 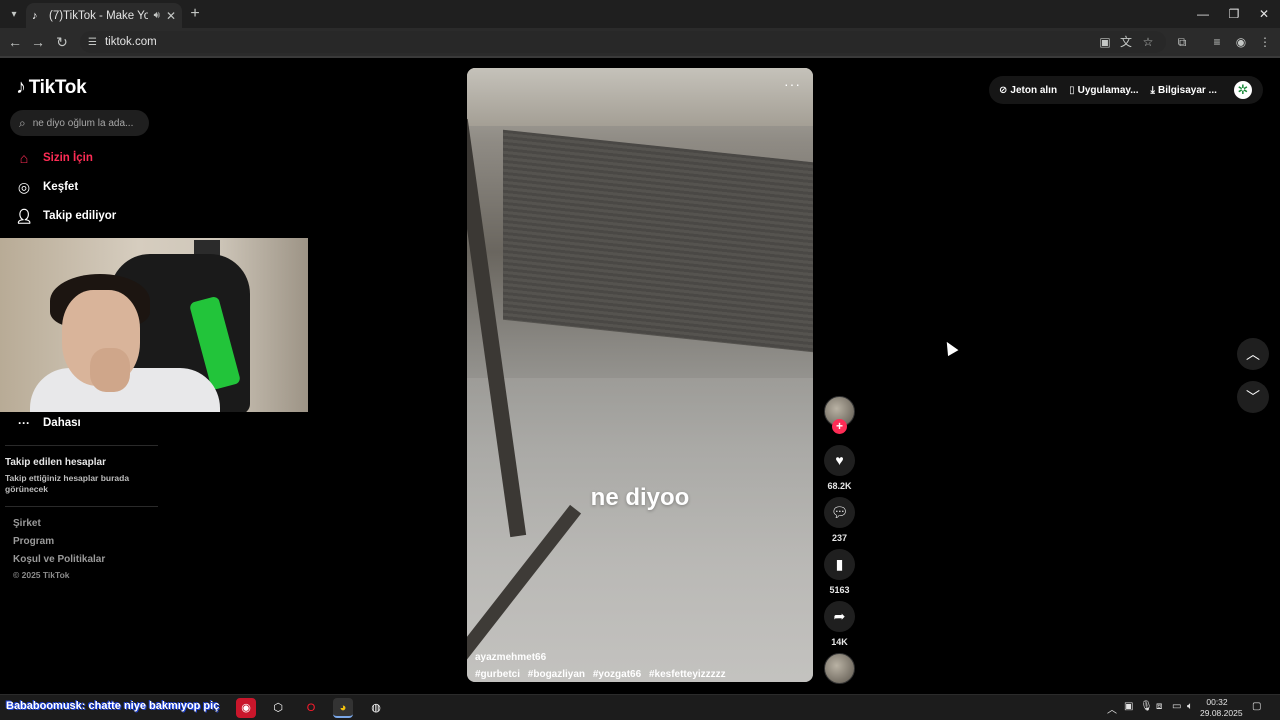 I want to click on bookmark-icon: ▮, so click(x=839, y=564).